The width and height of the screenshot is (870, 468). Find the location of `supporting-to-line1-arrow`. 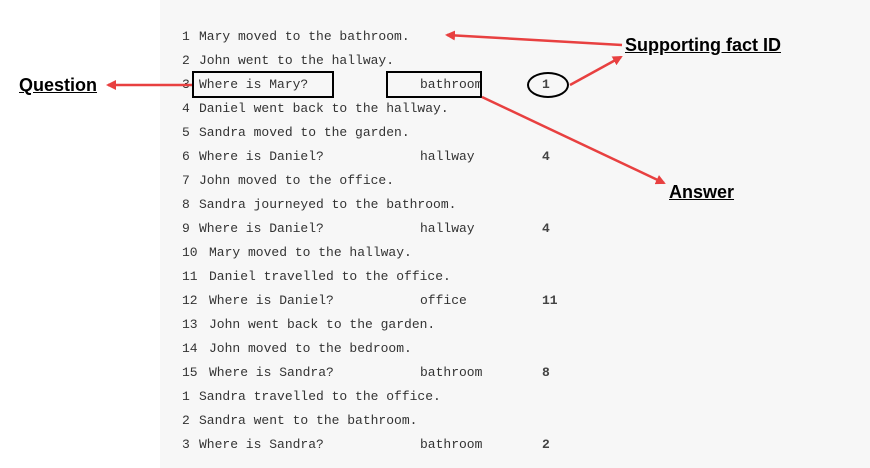

supporting-to-line1-arrow is located at coordinates (534, 38).